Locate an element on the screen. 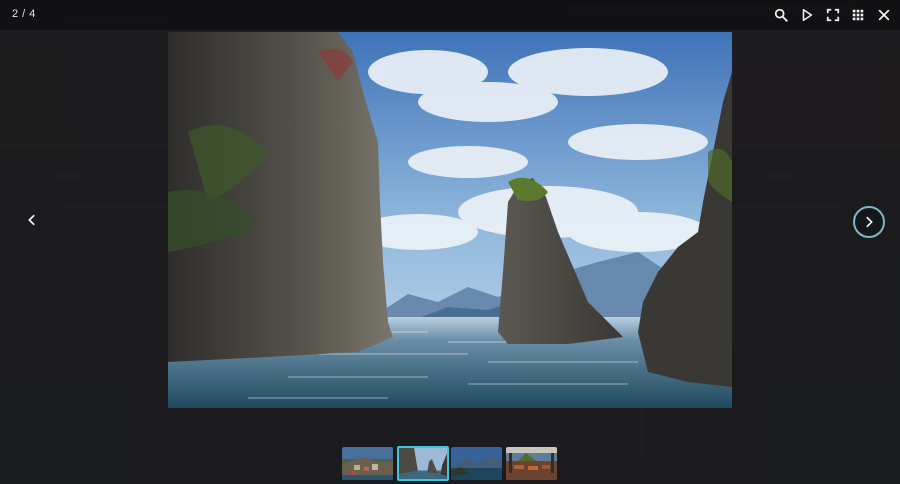  previous-button is located at coordinates (32, 220).